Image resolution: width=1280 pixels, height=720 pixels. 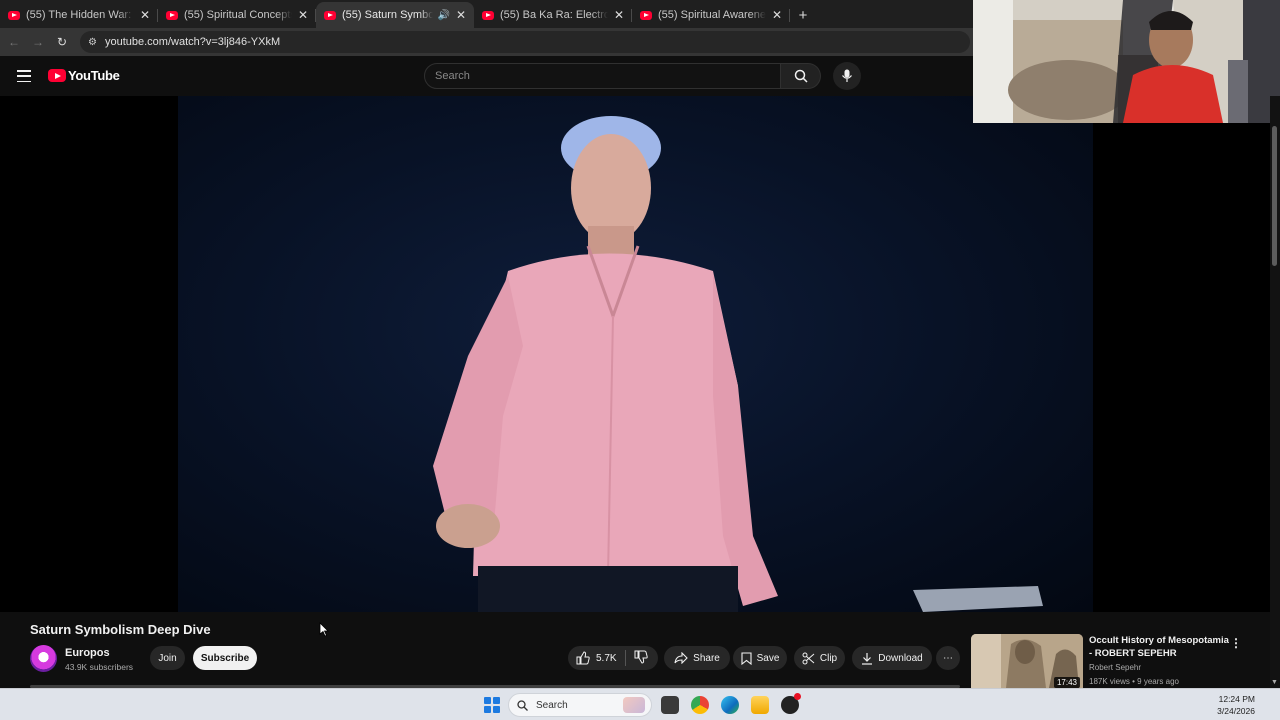 I want to click on taskbar-search-icon, so click(x=522, y=705).